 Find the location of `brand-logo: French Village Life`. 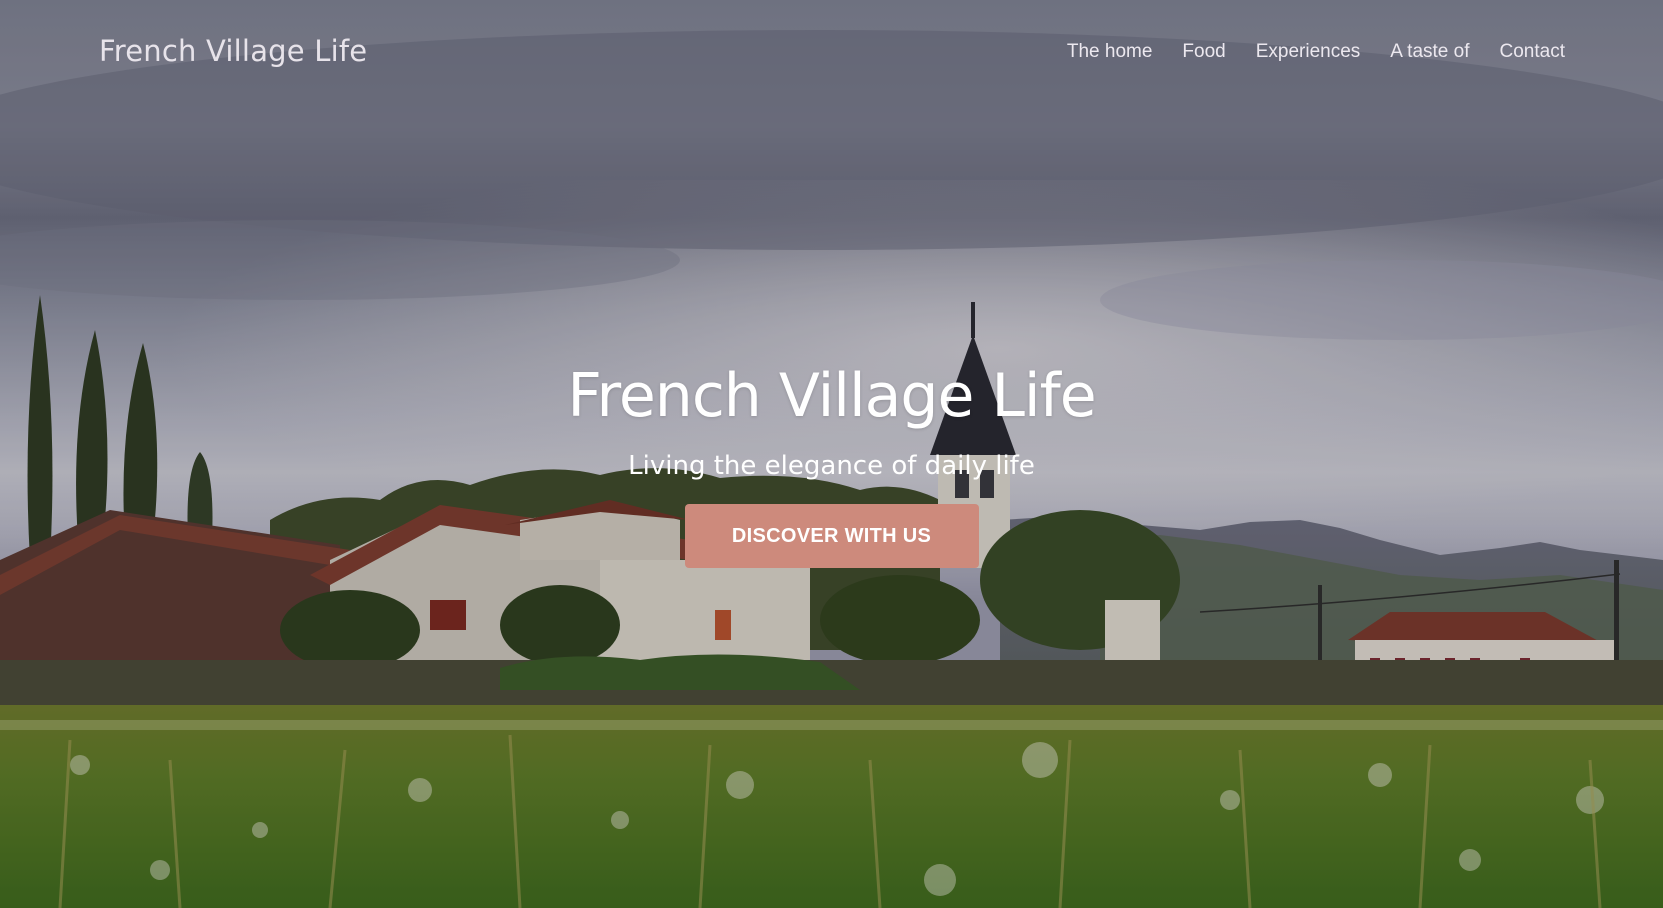

brand-logo: French Village Life is located at coordinates (233, 51).